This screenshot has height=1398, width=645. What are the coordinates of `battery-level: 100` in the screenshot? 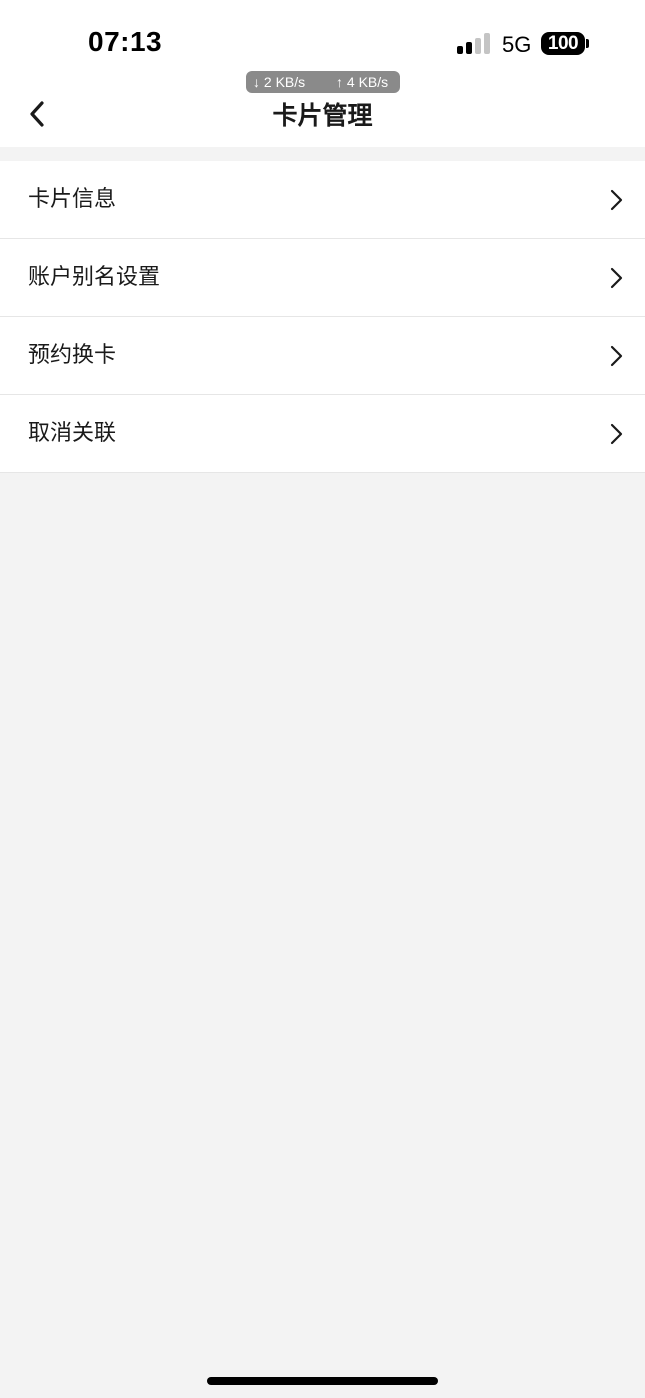 It's located at (563, 43).